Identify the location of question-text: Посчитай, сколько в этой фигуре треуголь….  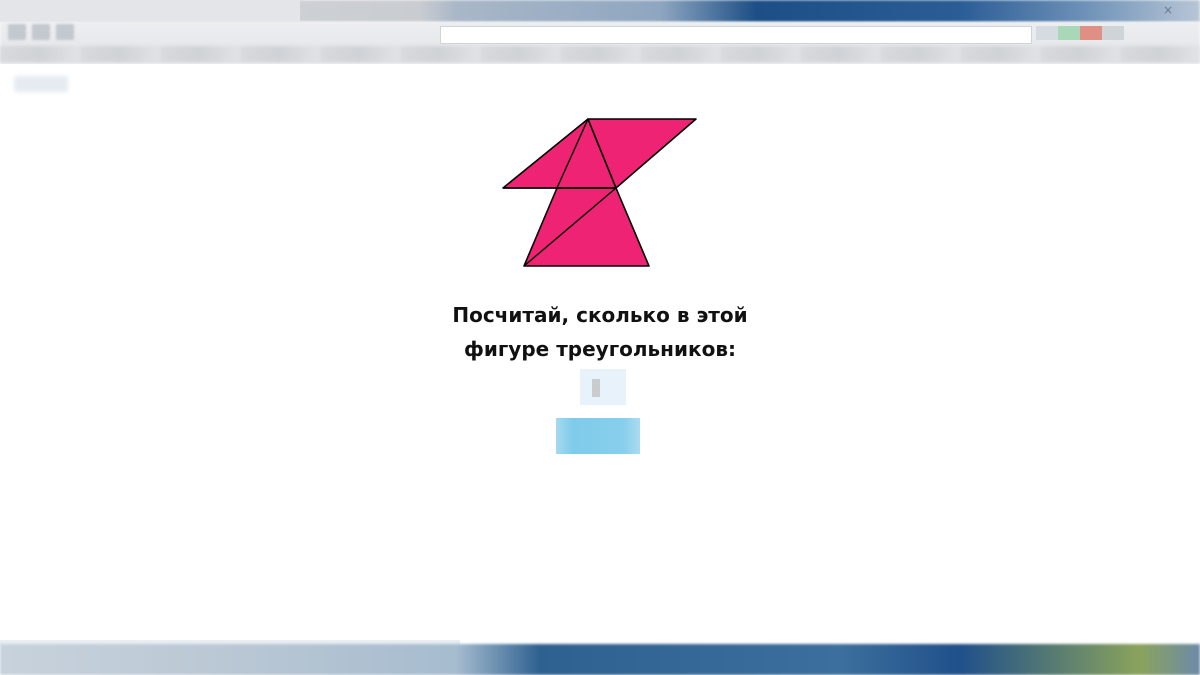
(600, 332).